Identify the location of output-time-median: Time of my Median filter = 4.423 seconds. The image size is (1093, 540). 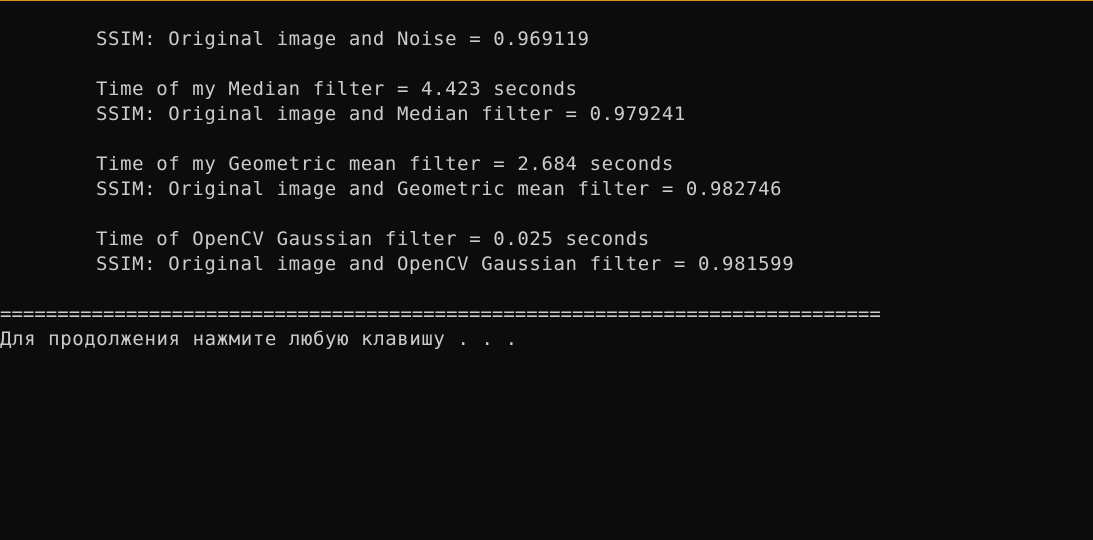
(337, 89).